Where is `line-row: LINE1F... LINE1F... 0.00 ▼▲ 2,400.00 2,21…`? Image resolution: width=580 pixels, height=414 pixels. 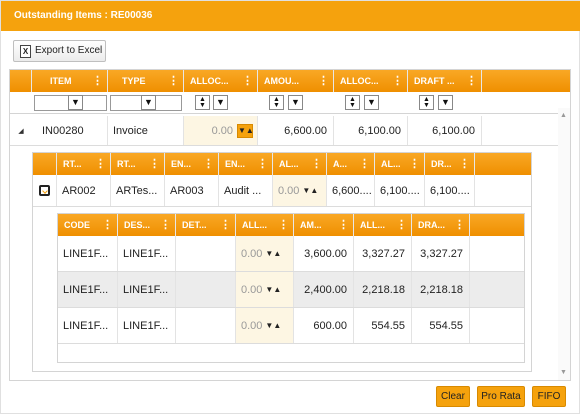
line-row: LINE1F... LINE1F... 0.00 ▼▲ 2,400.00 2,21… is located at coordinates (291, 290).